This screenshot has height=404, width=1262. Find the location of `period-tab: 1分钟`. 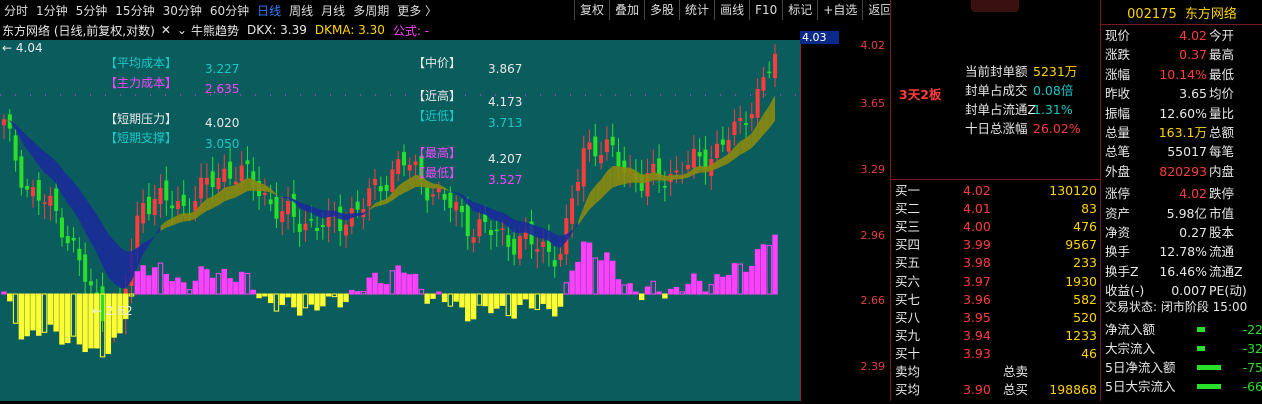

period-tab: 1分钟 is located at coordinates (52, 10).